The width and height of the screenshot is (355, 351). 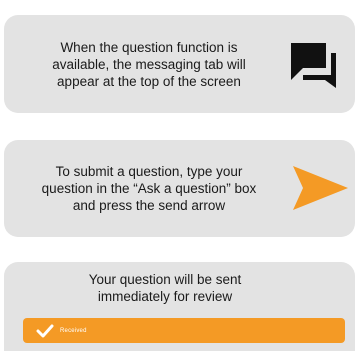 What do you see at coordinates (320, 188) in the screenshot?
I see `send-arrow-icon` at bounding box center [320, 188].